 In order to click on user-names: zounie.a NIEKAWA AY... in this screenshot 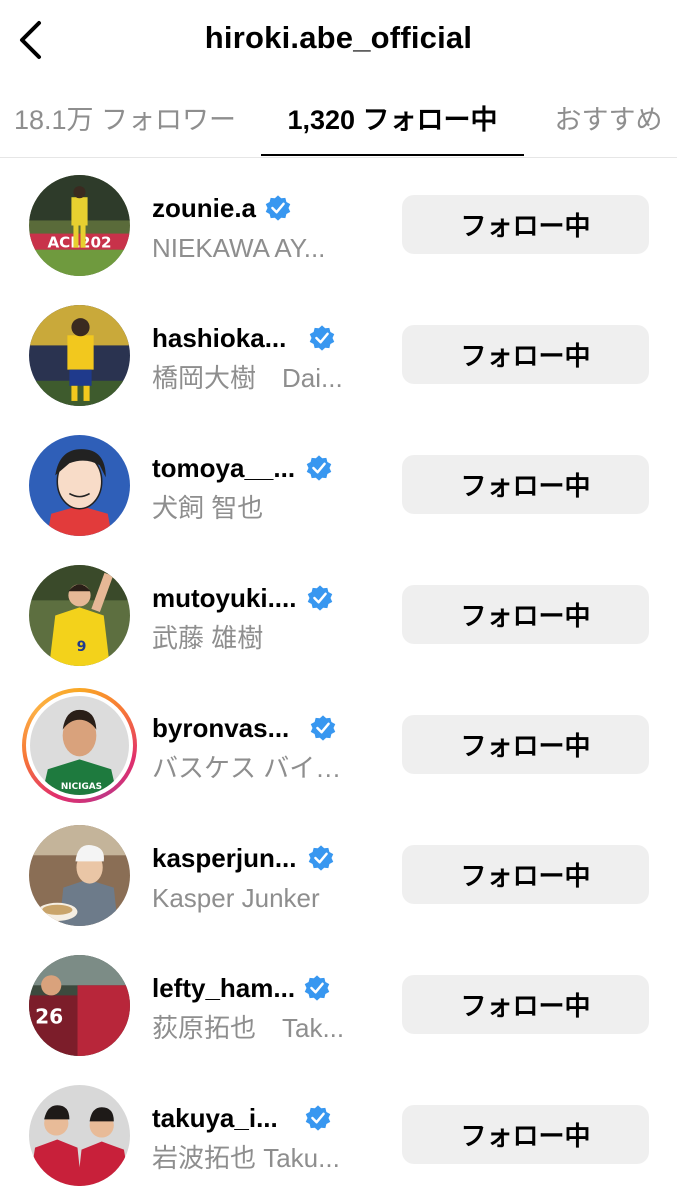, I will do `click(267, 228)`.